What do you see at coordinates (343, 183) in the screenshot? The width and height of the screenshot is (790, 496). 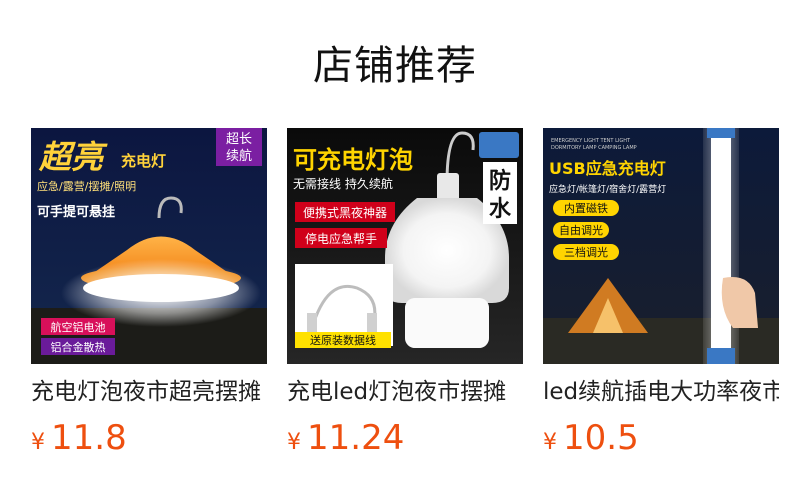 I see `svg-text: 无需接线 持久续航` at bounding box center [343, 183].